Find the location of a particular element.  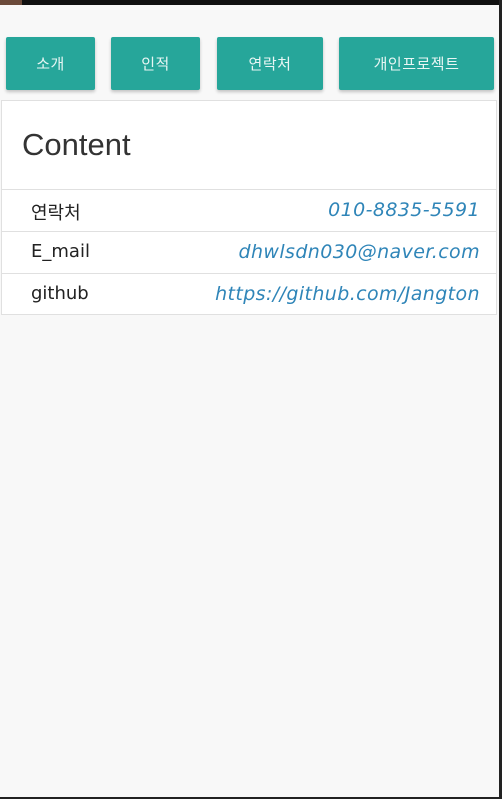

nav-button-projects-label: 개인프로젝트 is located at coordinates (416, 64).